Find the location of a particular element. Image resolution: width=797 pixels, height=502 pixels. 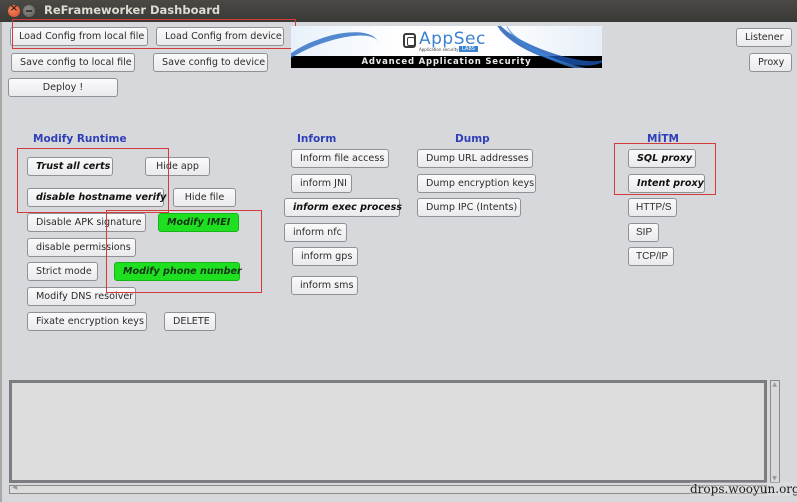

sip-button: SIP is located at coordinates (643, 232).